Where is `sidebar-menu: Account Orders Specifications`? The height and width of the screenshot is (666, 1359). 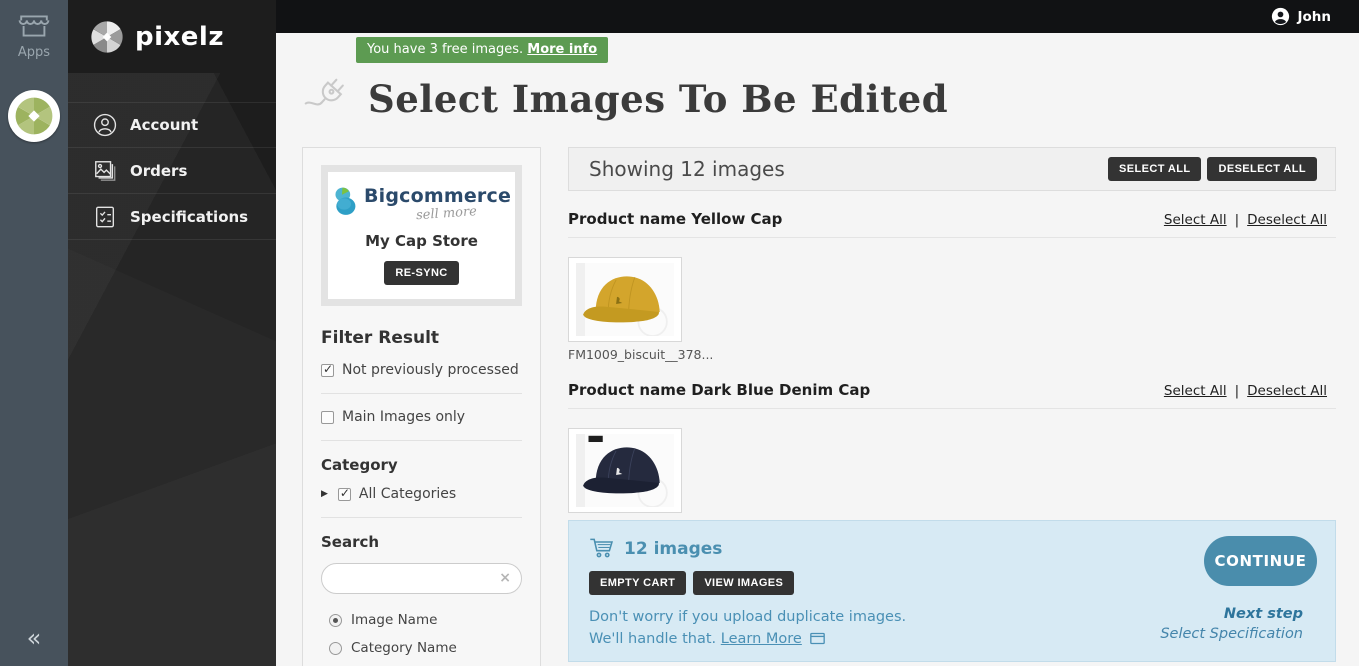
sidebar-menu: Account Orders Specifications is located at coordinates (172, 171).